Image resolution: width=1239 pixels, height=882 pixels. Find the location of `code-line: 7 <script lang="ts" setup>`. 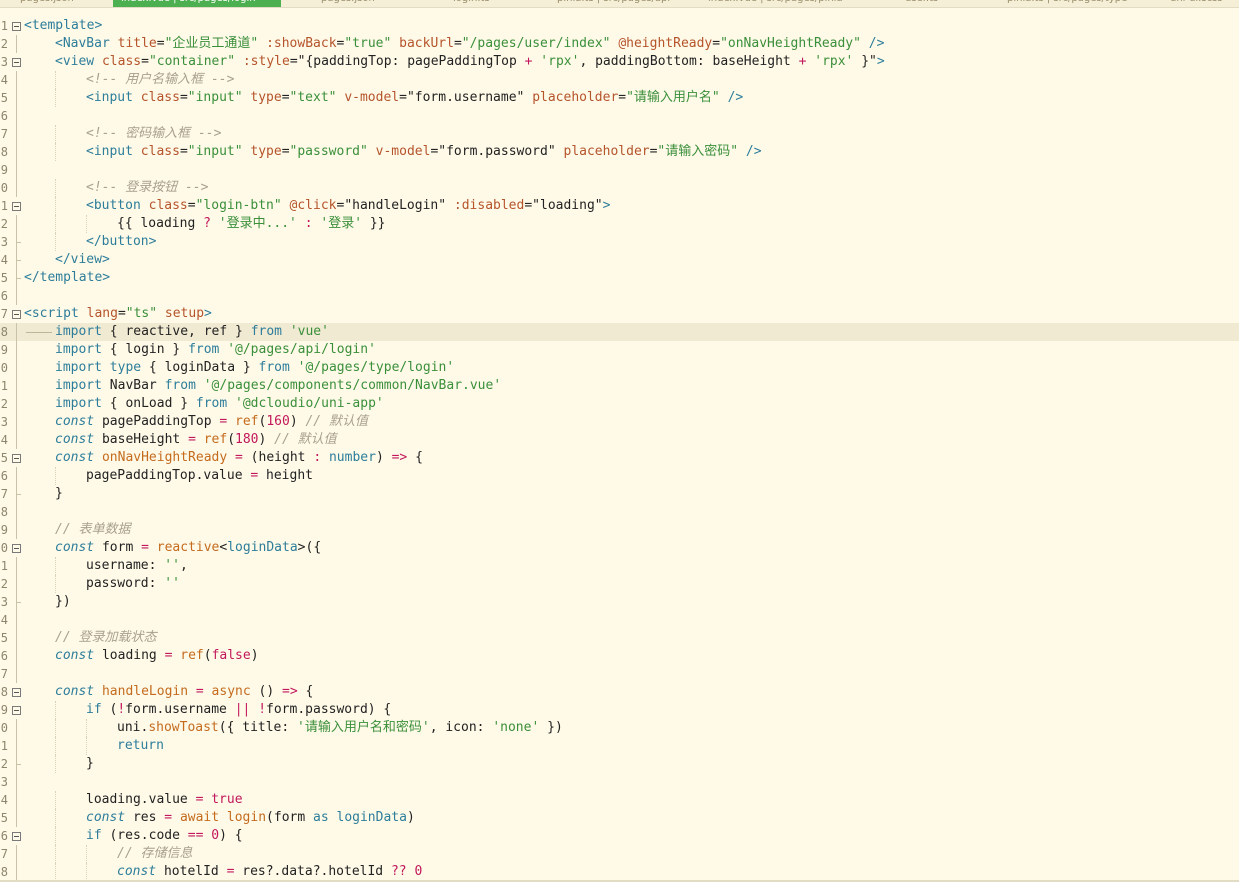

code-line: 7 <script lang="ts" setup> is located at coordinates (619, 314).